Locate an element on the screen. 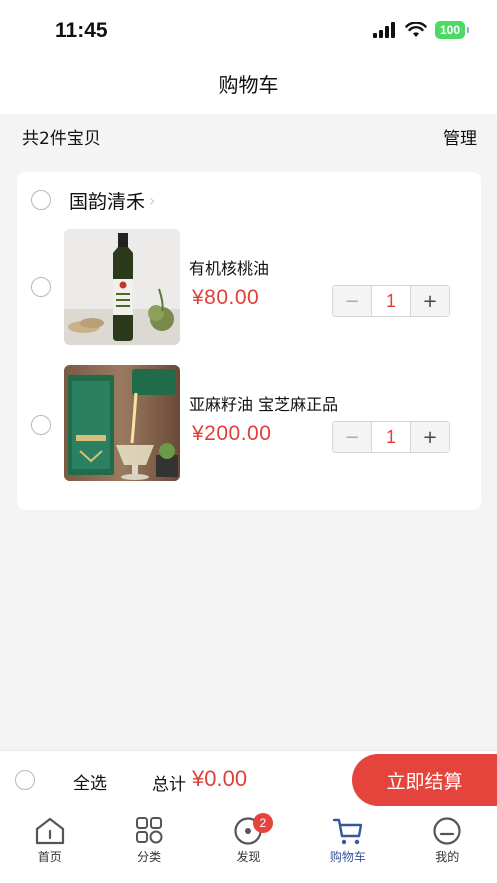 The height and width of the screenshot is (883, 497). cart-item: 亚麻籽油 宝芝麻正品 ¥200.00 − 1 + is located at coordinates (249, 424).